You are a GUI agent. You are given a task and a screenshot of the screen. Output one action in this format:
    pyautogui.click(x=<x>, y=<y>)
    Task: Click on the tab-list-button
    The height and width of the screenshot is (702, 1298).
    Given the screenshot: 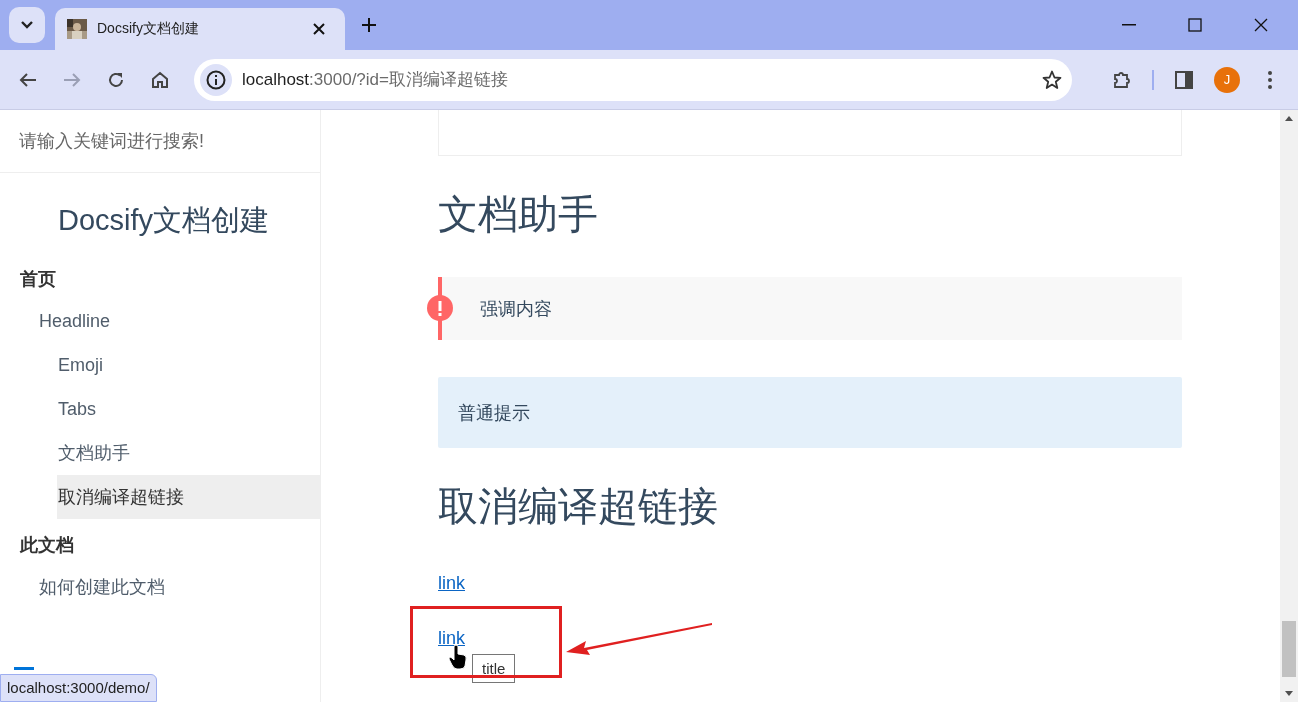 What is the action you would take?
    pyautogui.click(x=27, y=25)
    